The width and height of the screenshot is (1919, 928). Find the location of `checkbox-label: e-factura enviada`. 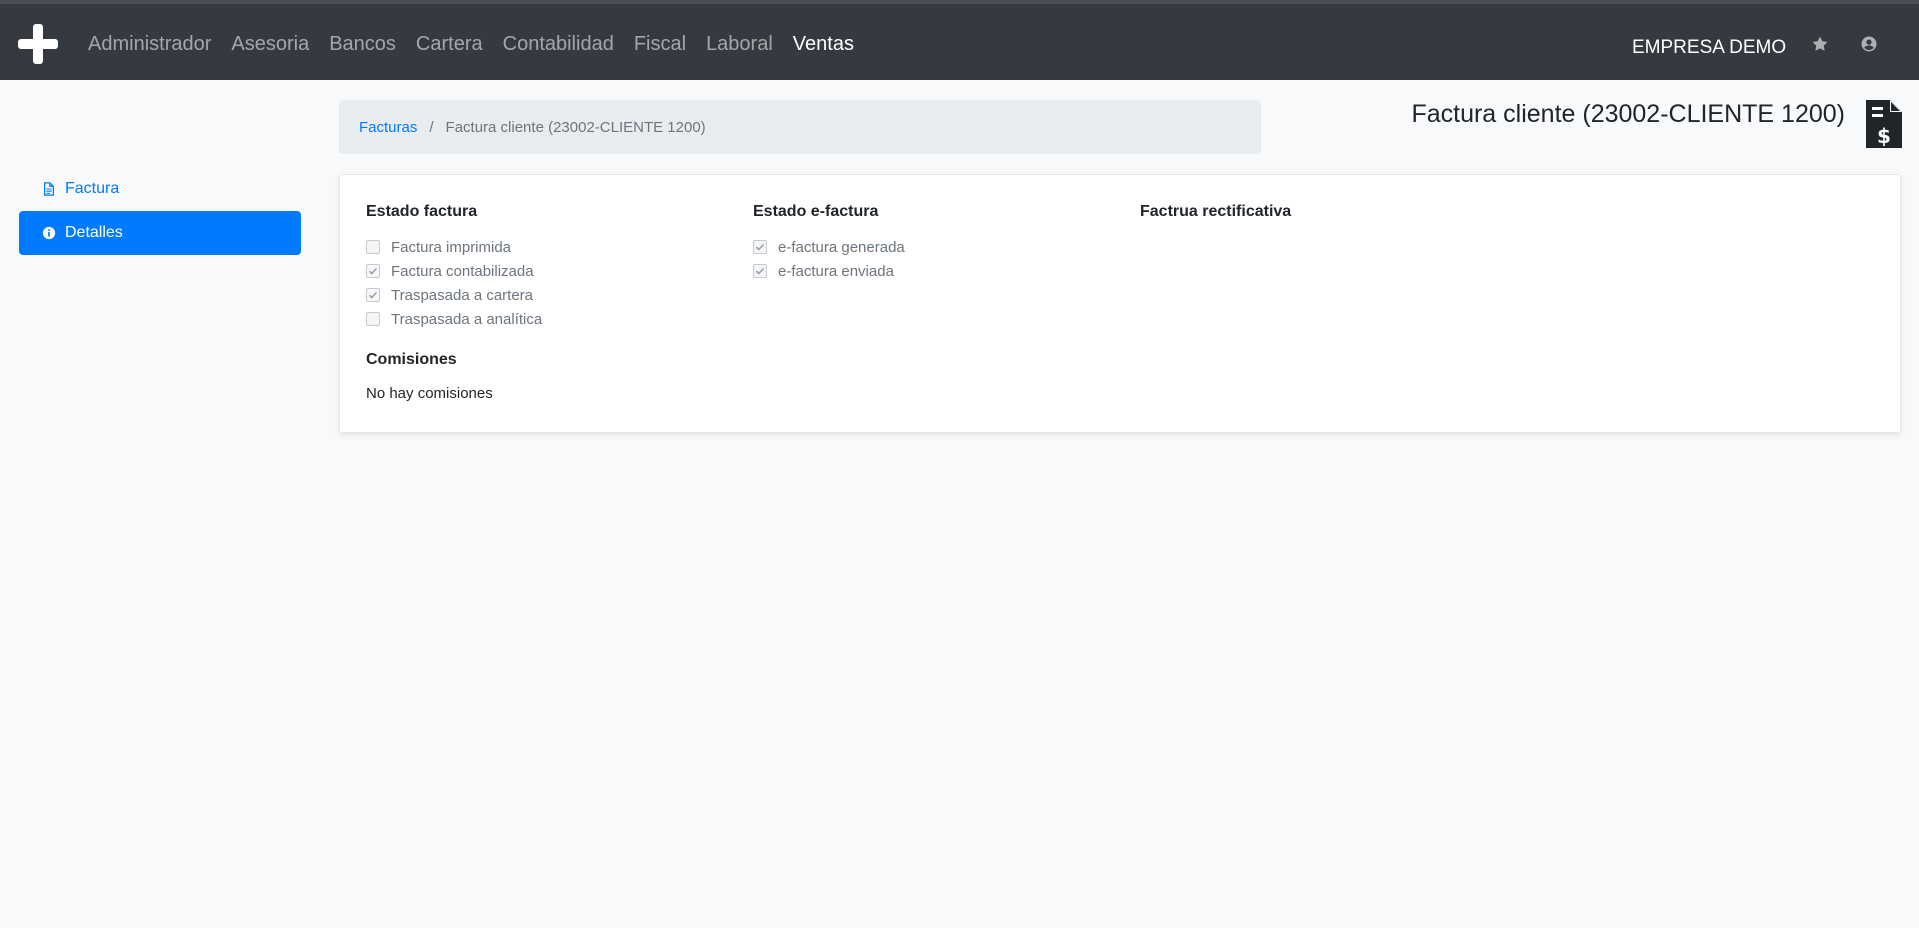

checkbox-label: e-factura enviada is located at coordinates (836, 271).